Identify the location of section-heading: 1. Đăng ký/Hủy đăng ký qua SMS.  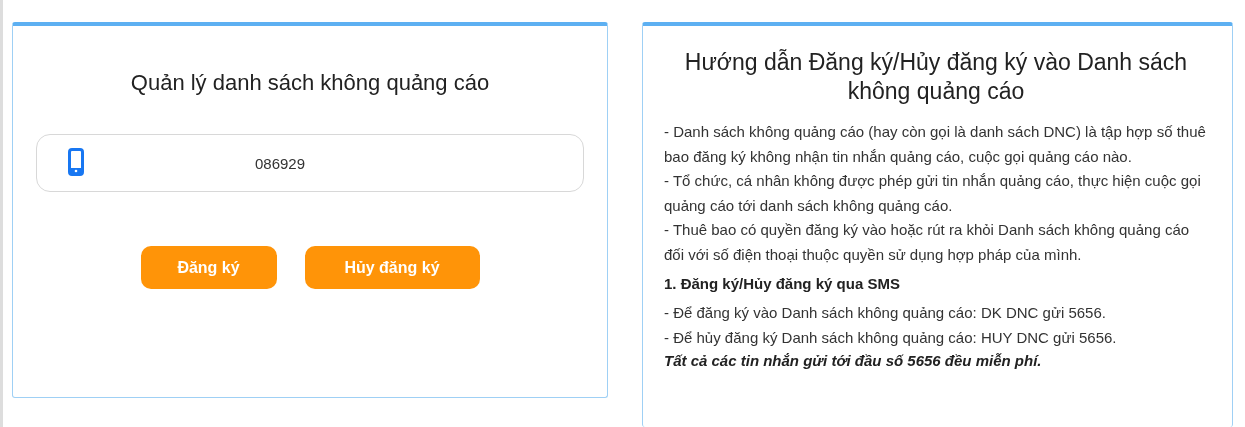
(782, 284).